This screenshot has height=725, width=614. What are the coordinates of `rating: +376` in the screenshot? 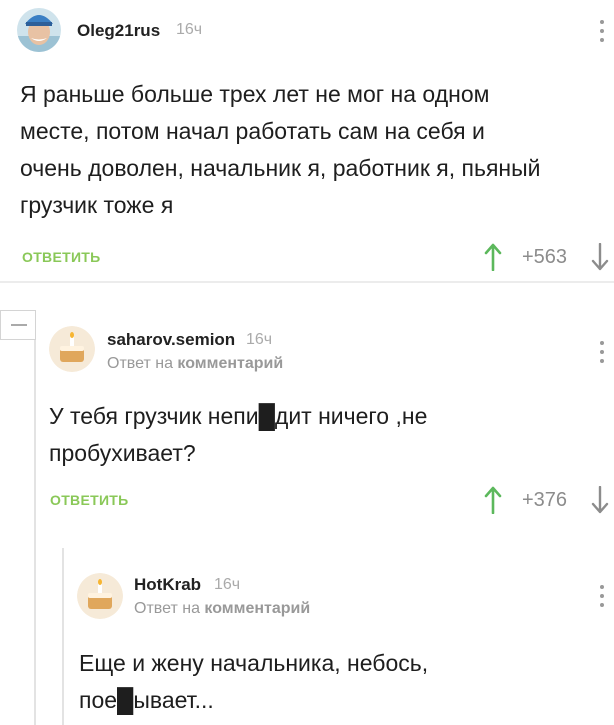 It's located at (545, 500).